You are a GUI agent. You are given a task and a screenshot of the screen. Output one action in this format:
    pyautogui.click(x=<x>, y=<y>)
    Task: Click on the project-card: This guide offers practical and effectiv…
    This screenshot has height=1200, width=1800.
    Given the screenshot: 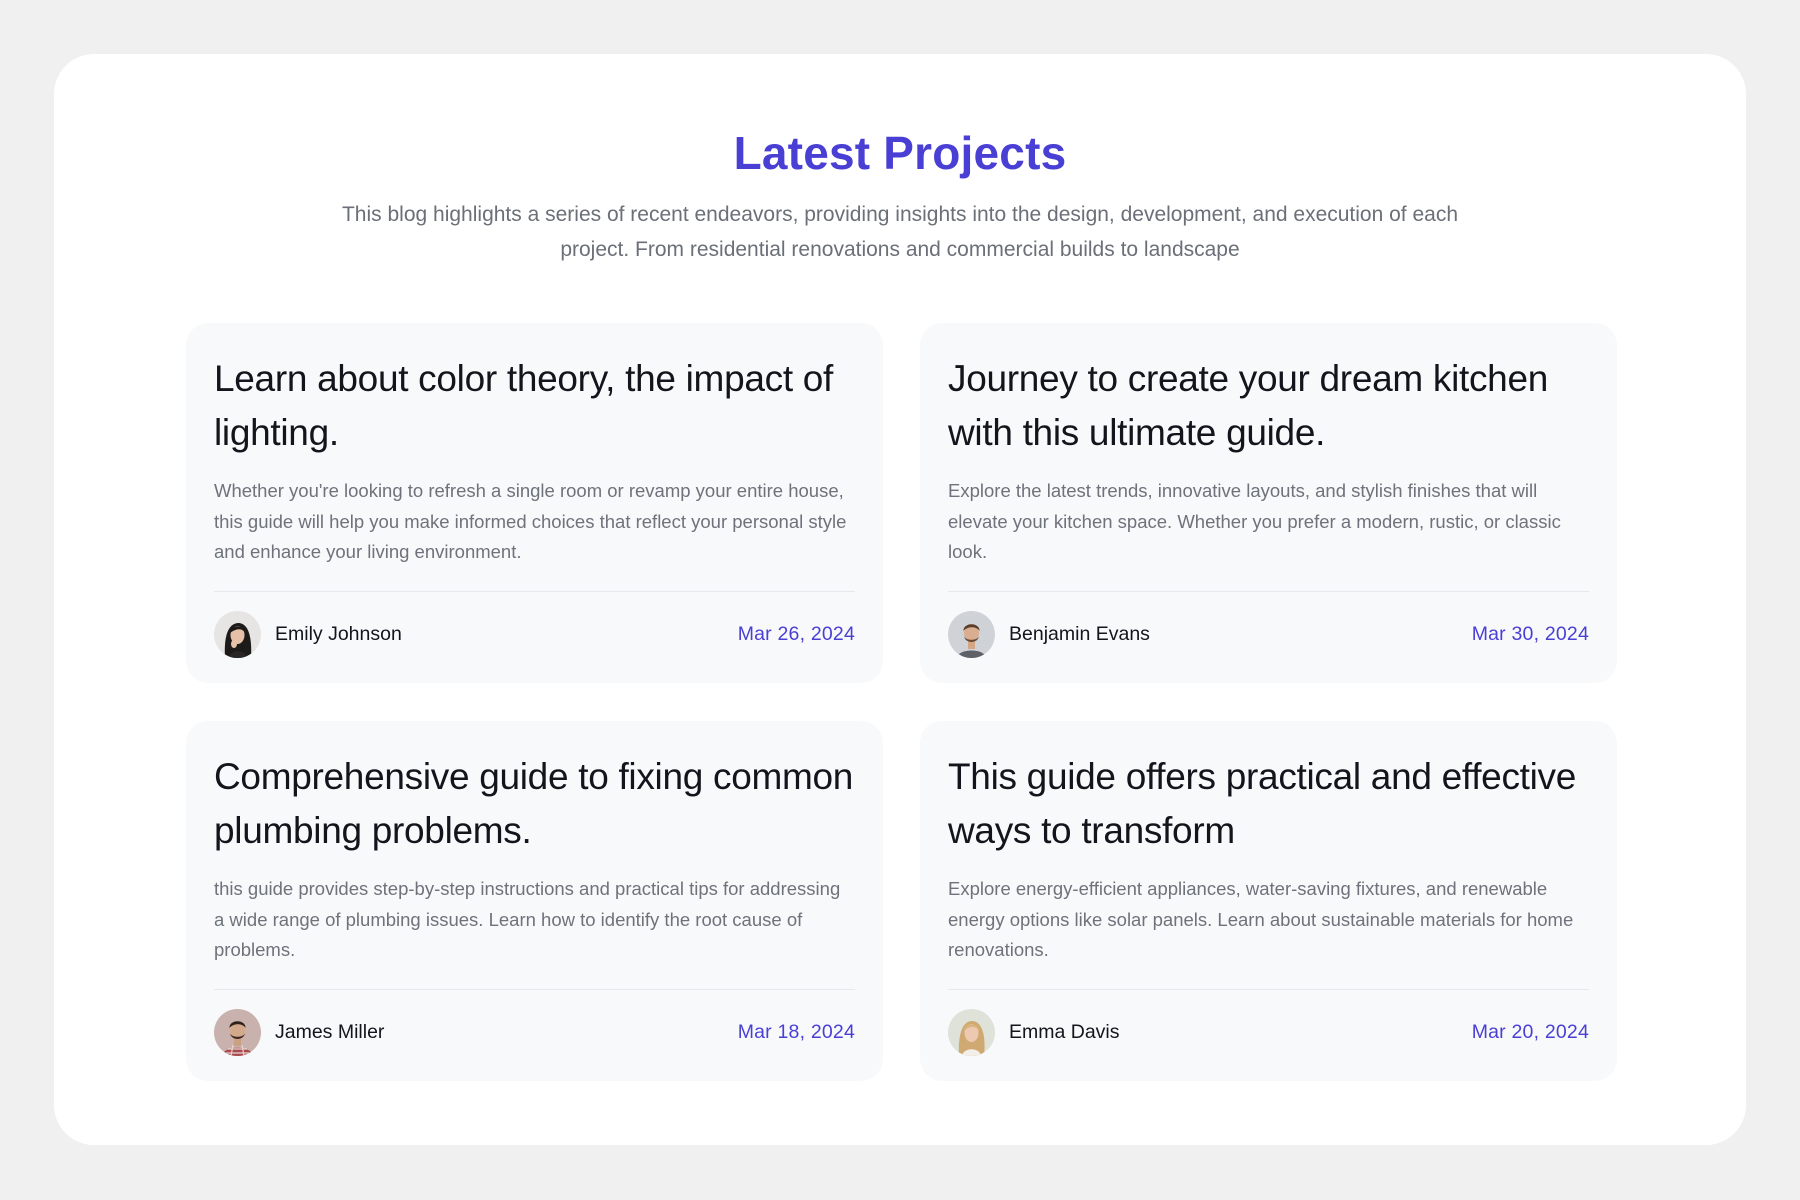 What is the action you would take?
    pyautogui.click(x=1268, y=901)
    